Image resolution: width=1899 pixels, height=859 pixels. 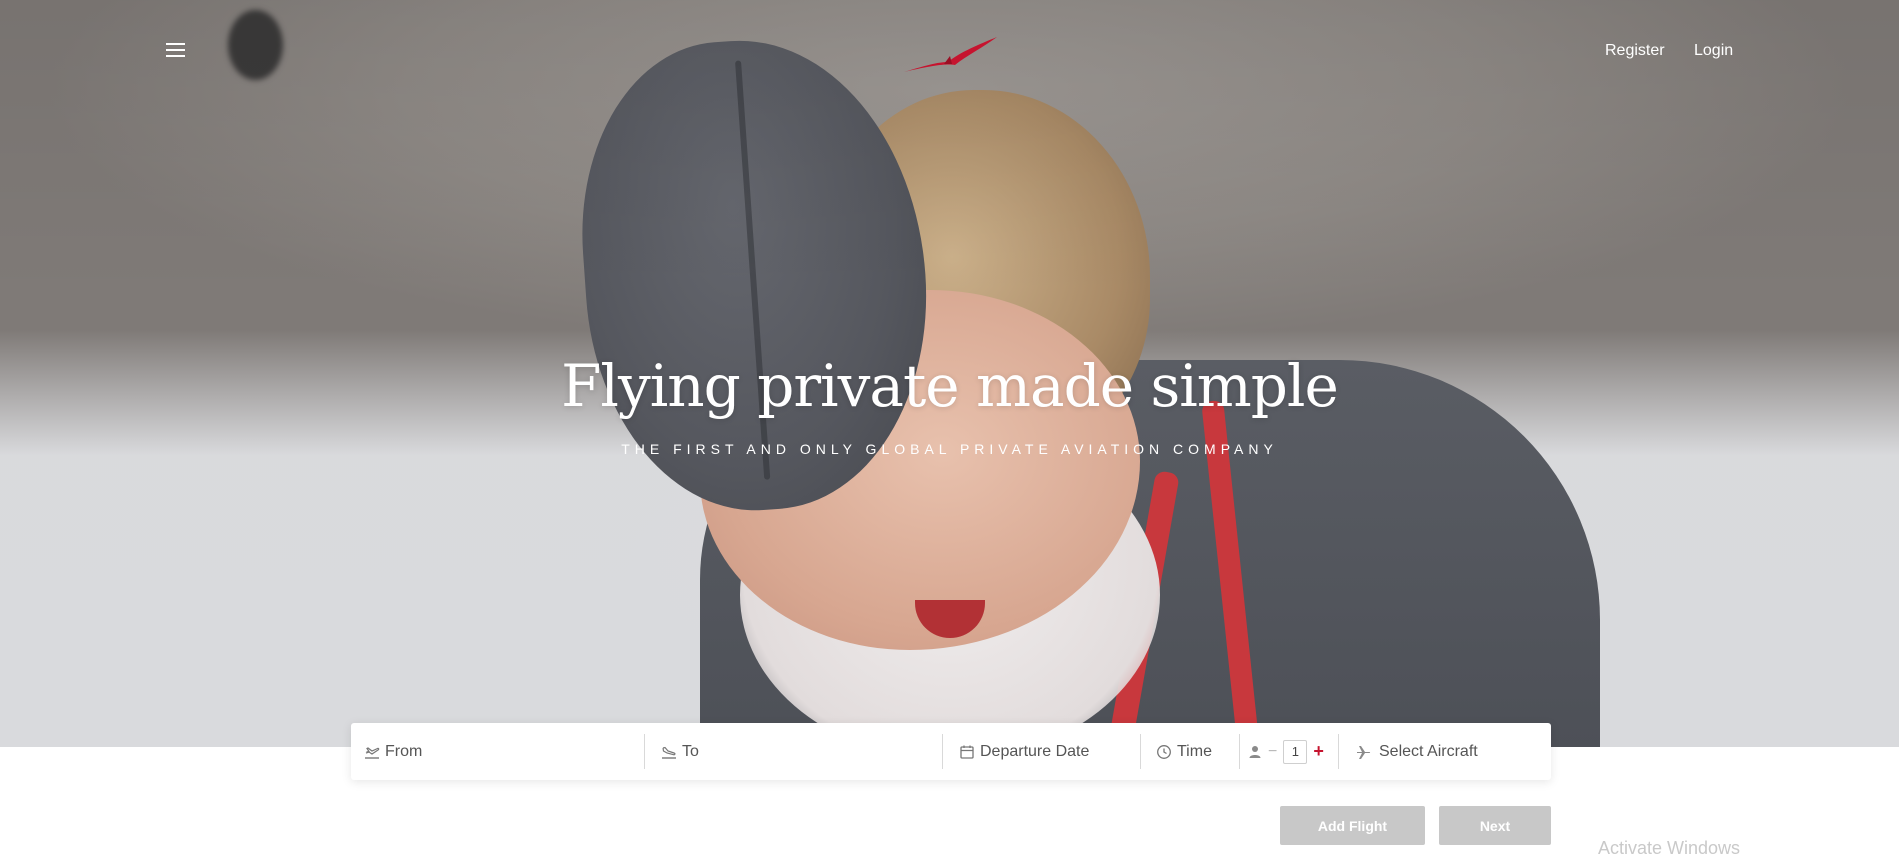 I want to click on register-link: Register, so click(x=1635, y=51).